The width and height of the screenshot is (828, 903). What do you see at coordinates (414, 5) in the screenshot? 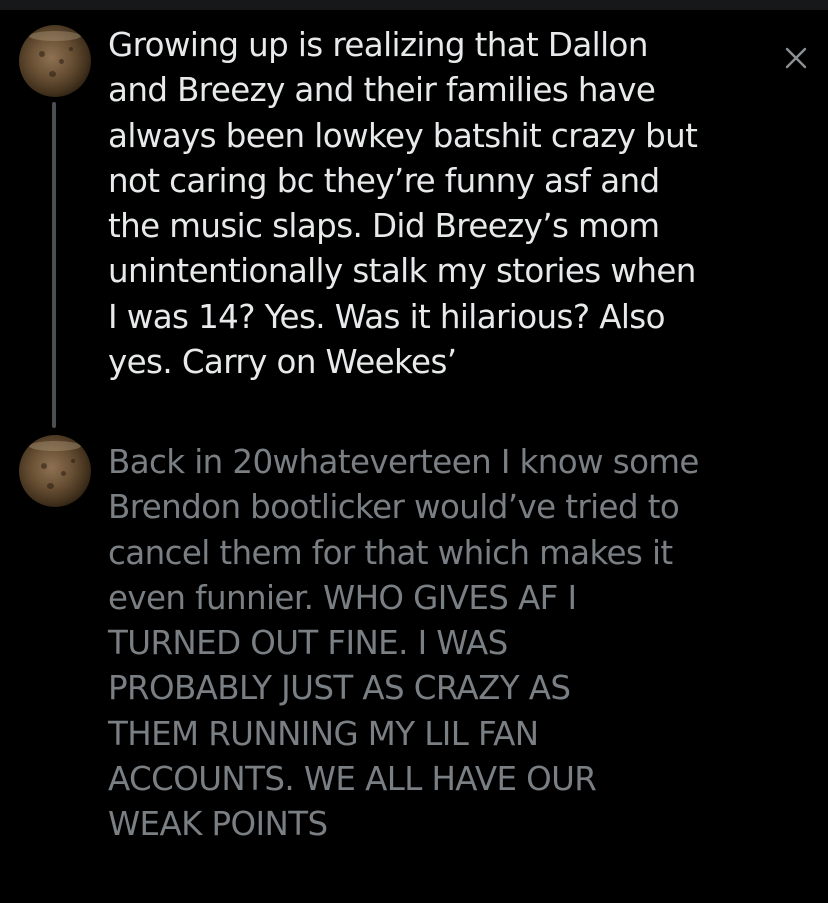
I see `top-bar` at bounding box center [414, 5].